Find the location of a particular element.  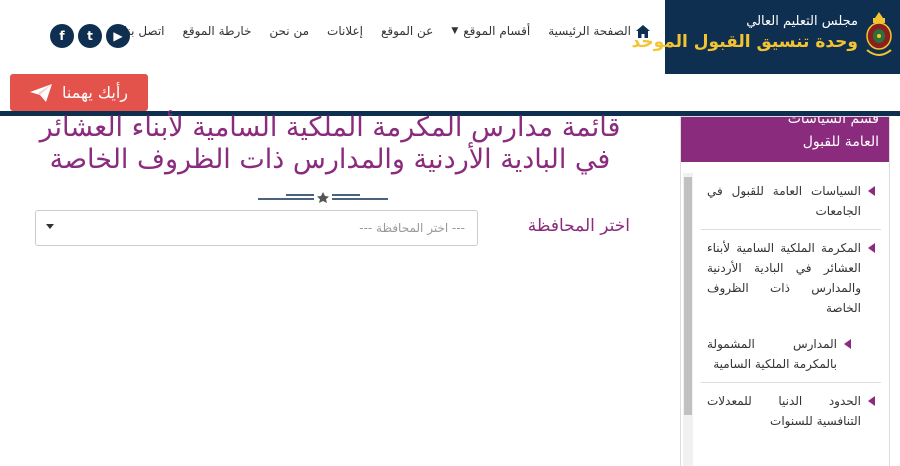

nav-sitemap-label: خارطة الموقع is located at coordinates (217, 31).